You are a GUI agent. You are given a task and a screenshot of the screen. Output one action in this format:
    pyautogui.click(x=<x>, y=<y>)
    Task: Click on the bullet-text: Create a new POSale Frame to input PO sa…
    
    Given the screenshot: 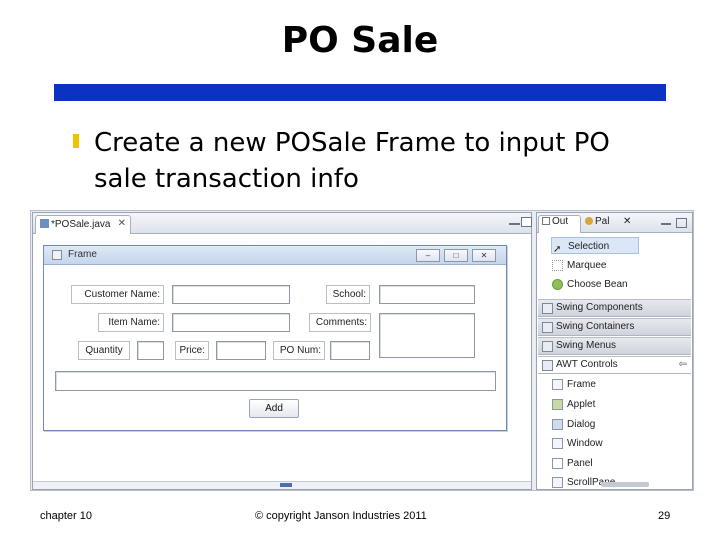 What is the action you would take?
    pyautogui.click(x=352, y=161)
    